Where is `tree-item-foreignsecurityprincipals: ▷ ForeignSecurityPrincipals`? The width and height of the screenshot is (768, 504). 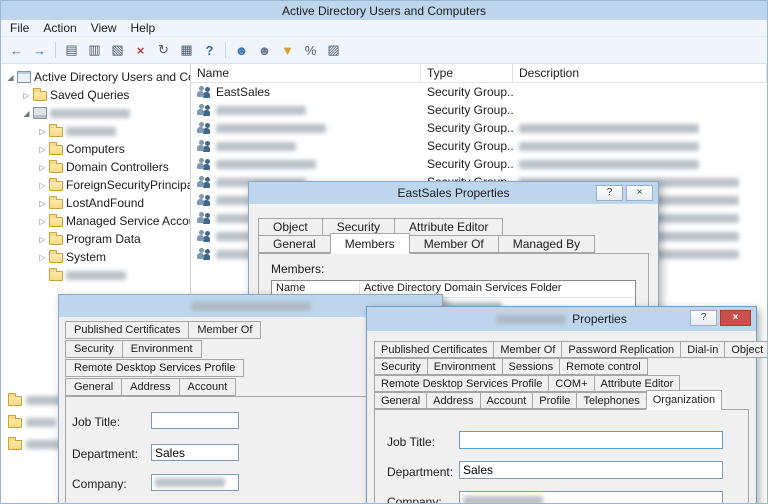
tree-item-foreignsecurityprincipals: ▷ ForeignSecurityPrincipals is located at coordinates (95, 185).